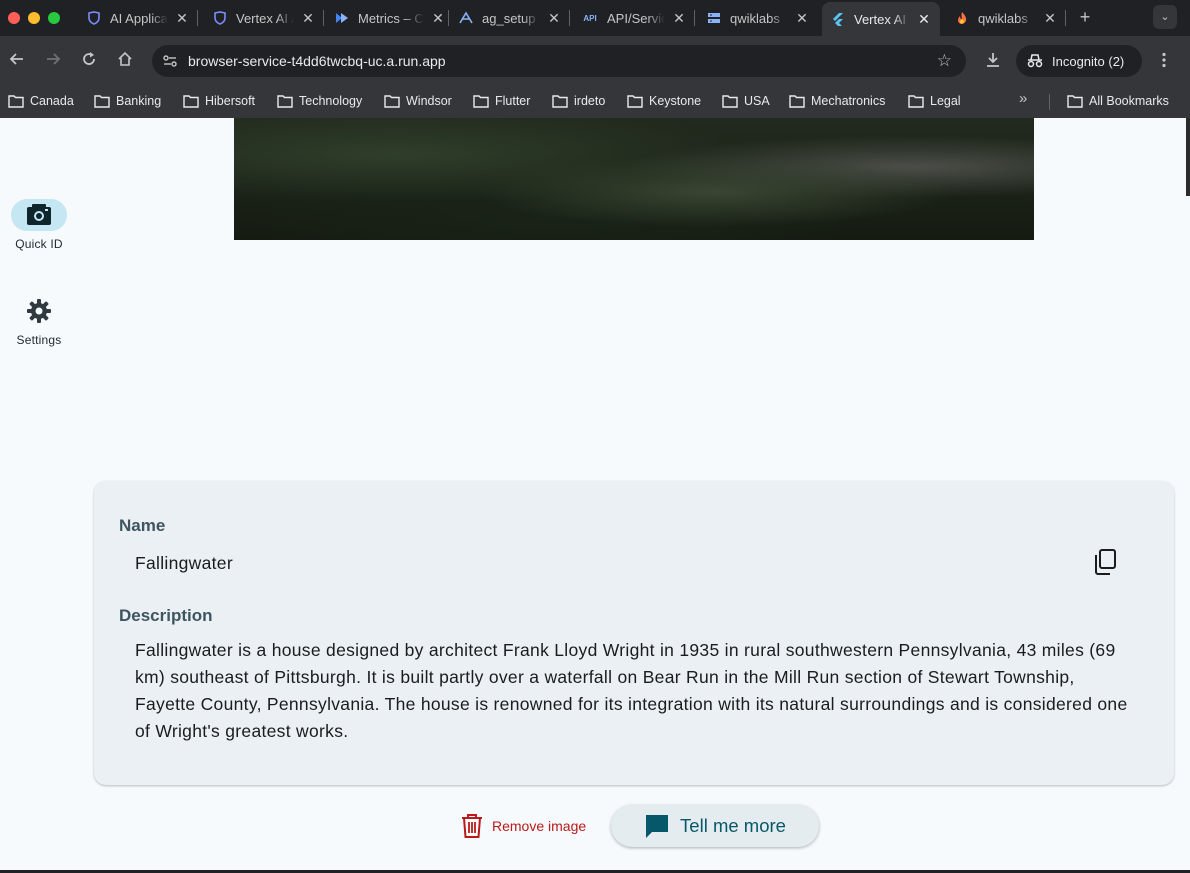  I want to click on bookmark-folder-technology: Technology, so click(319, 101).